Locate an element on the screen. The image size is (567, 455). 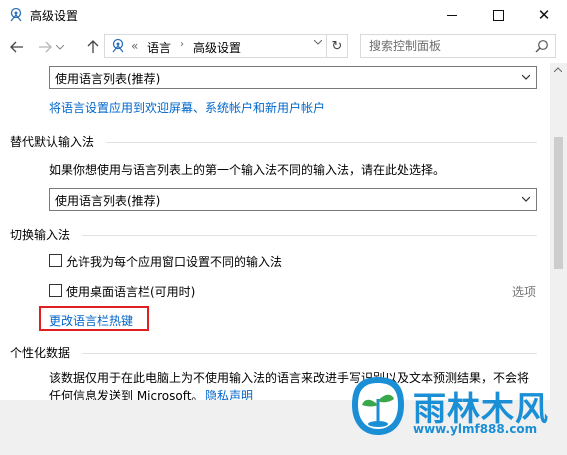
vertical-scrollbar is located at coordinates (558, 231).